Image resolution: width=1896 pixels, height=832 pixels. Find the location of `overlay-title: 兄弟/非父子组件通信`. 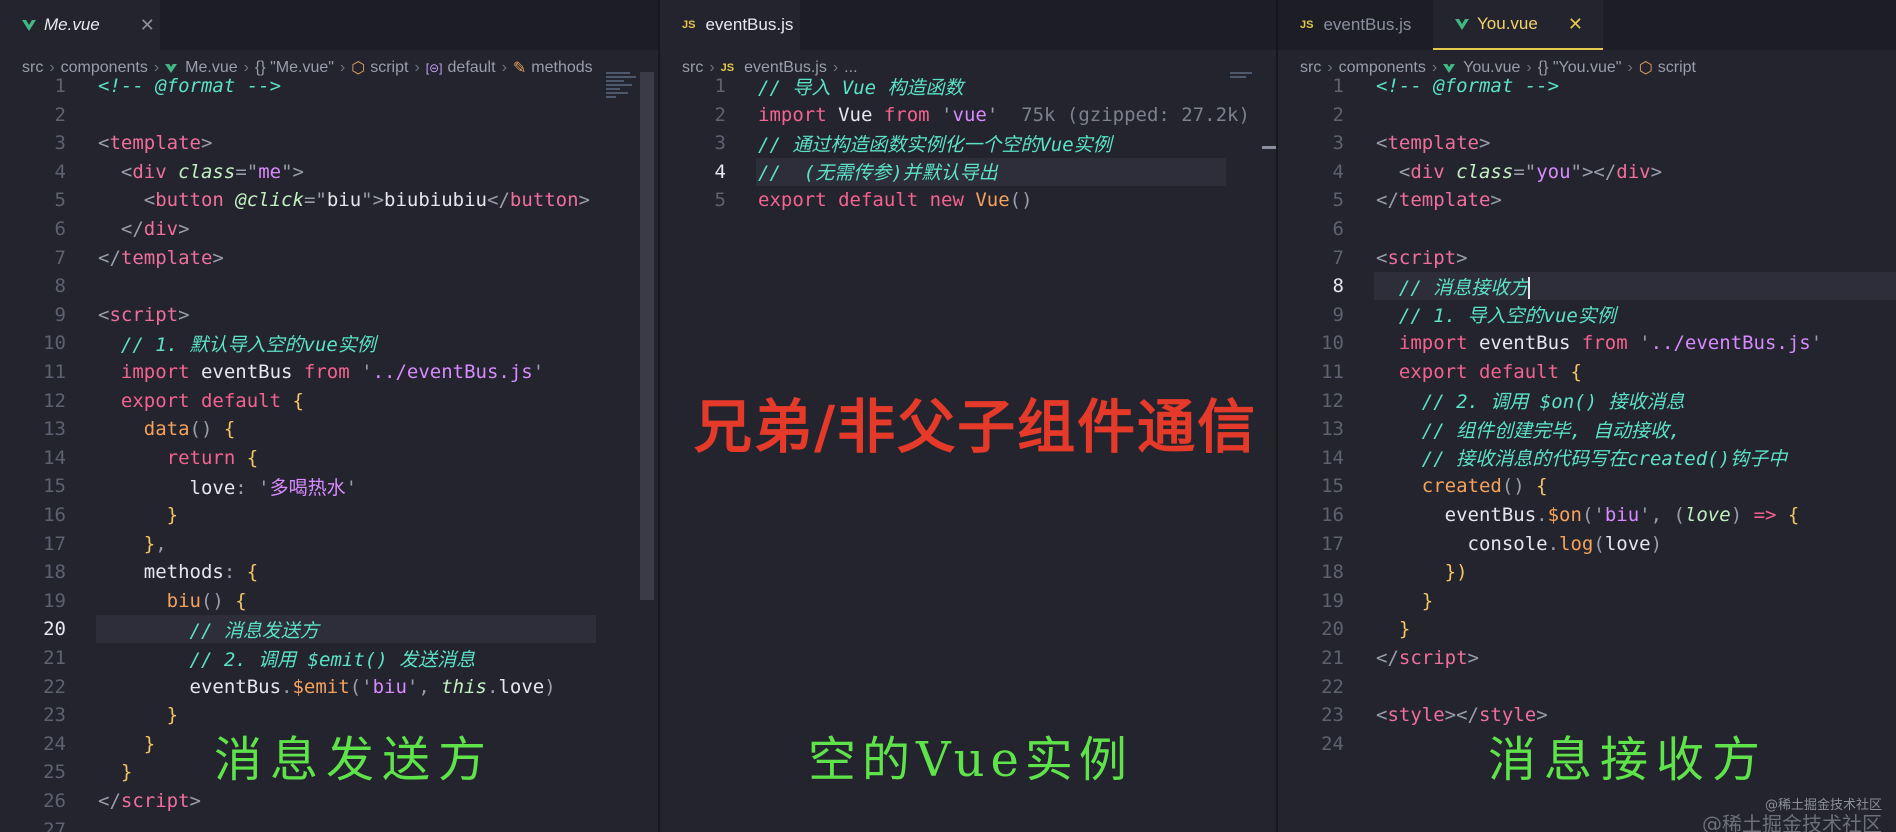

overlay-title: 兄弟/非父子组件通信 is located at coordinates (976, 427).